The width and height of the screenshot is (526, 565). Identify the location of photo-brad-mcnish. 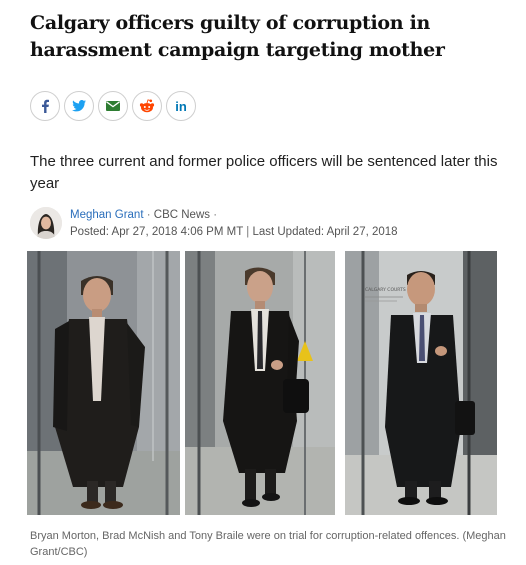
(260, 383).